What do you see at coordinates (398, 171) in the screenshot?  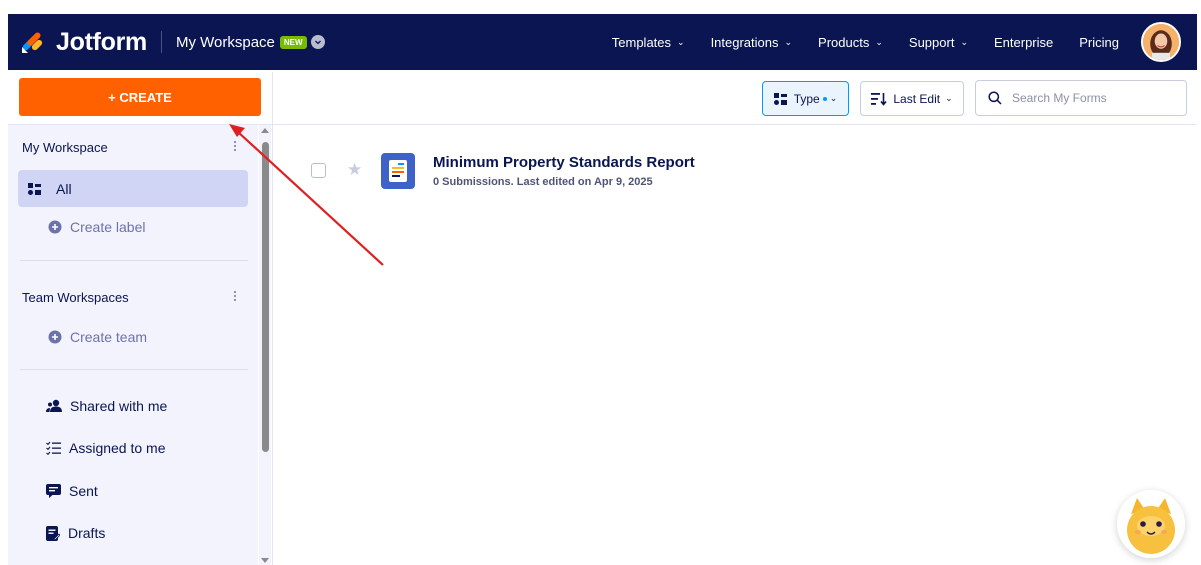 I see `form-icon` at bounding box center [398, 171].